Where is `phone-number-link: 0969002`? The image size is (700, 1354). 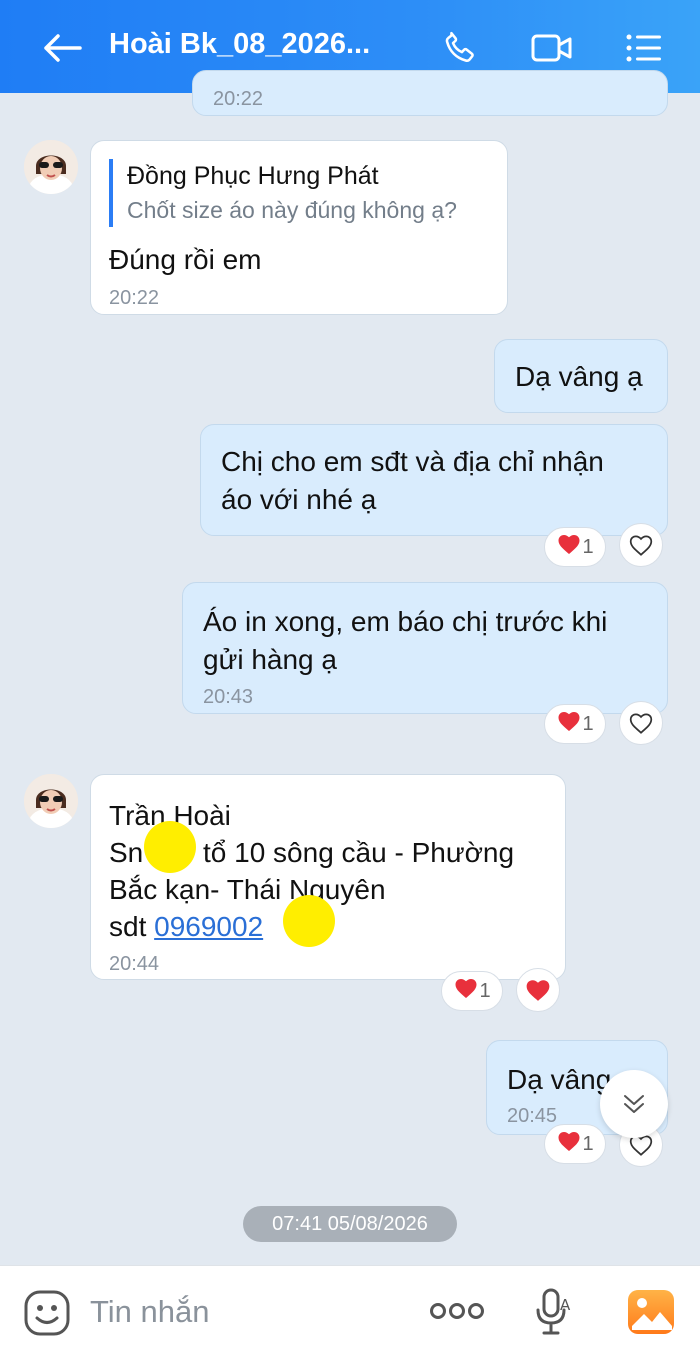 phone-number-link: 0969002 is located at coordinates (208, 926).